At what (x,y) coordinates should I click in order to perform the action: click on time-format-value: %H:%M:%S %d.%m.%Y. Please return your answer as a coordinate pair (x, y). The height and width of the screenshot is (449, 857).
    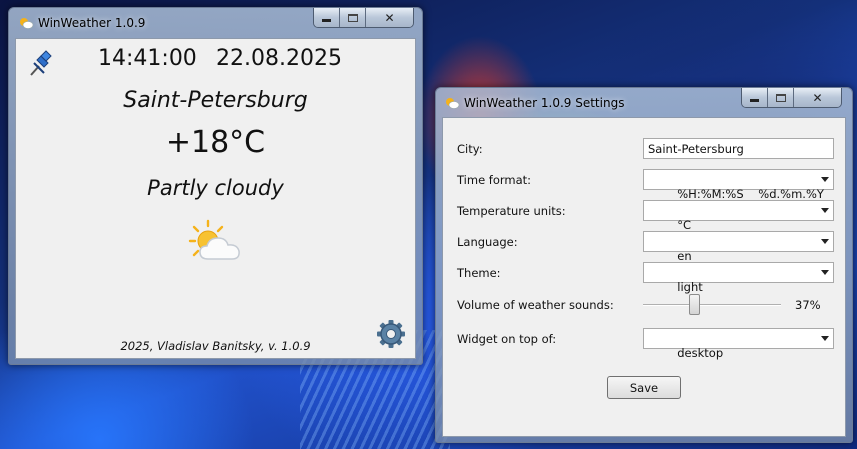
    Looking at the image, I should click on (750, 194).